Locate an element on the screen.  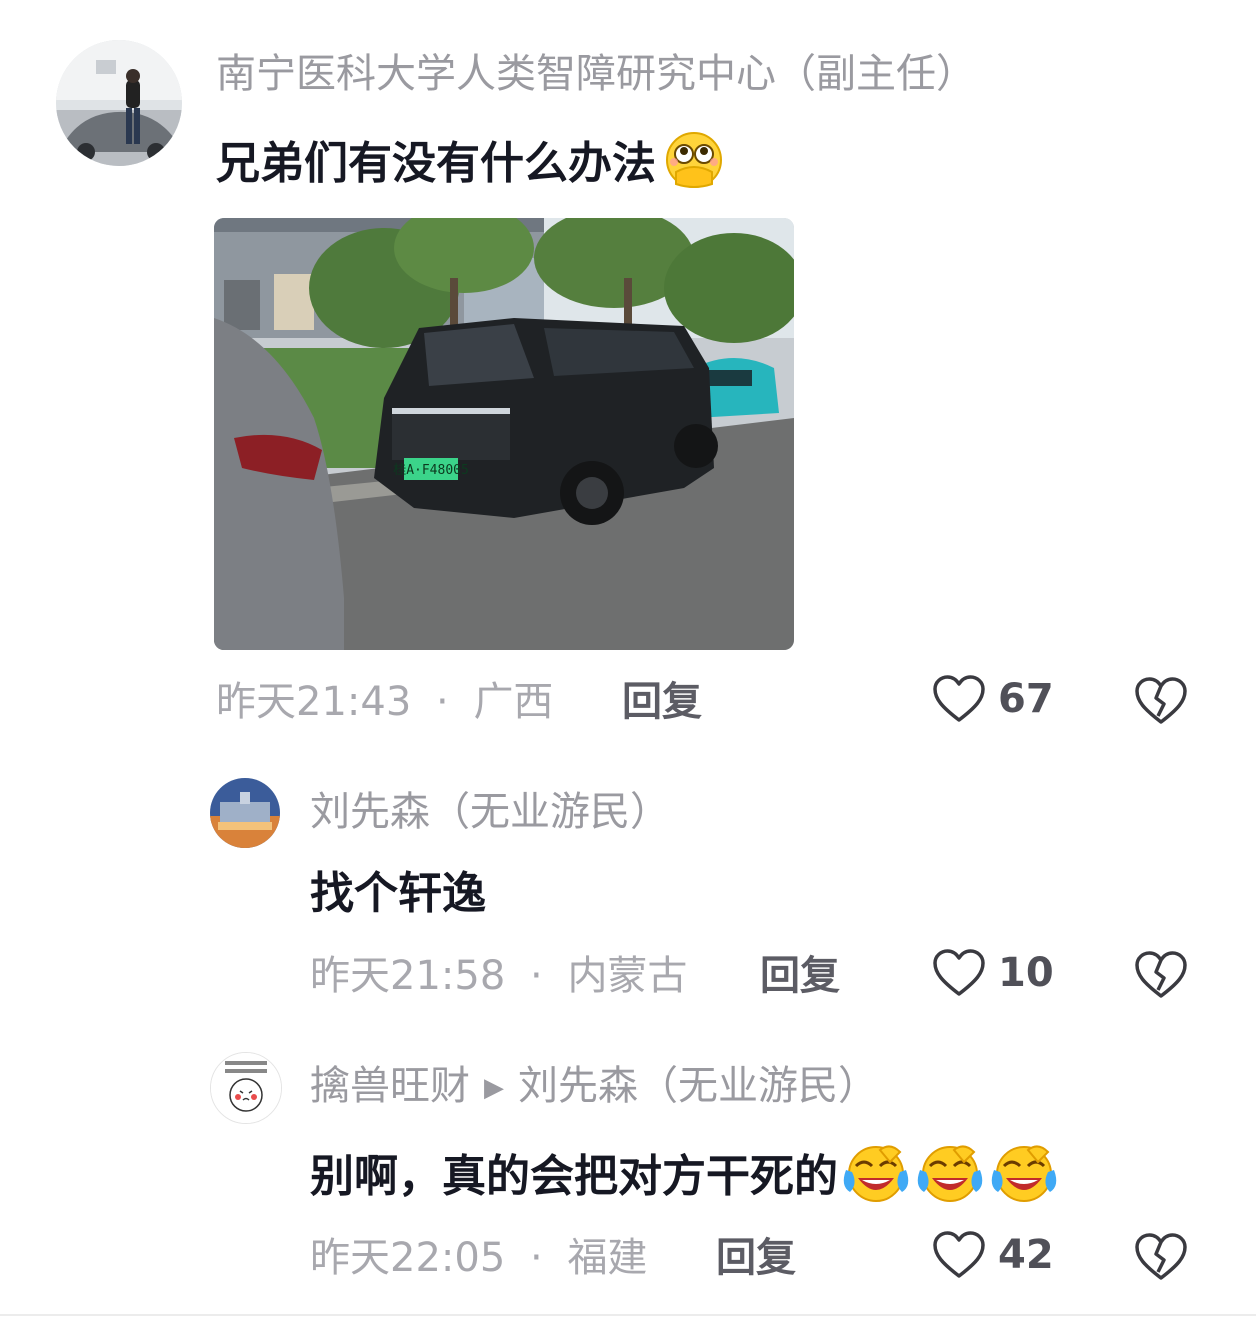
comment-text-body: 别啊，真的会把对方干死的 is located at coordinates (574, 1176).